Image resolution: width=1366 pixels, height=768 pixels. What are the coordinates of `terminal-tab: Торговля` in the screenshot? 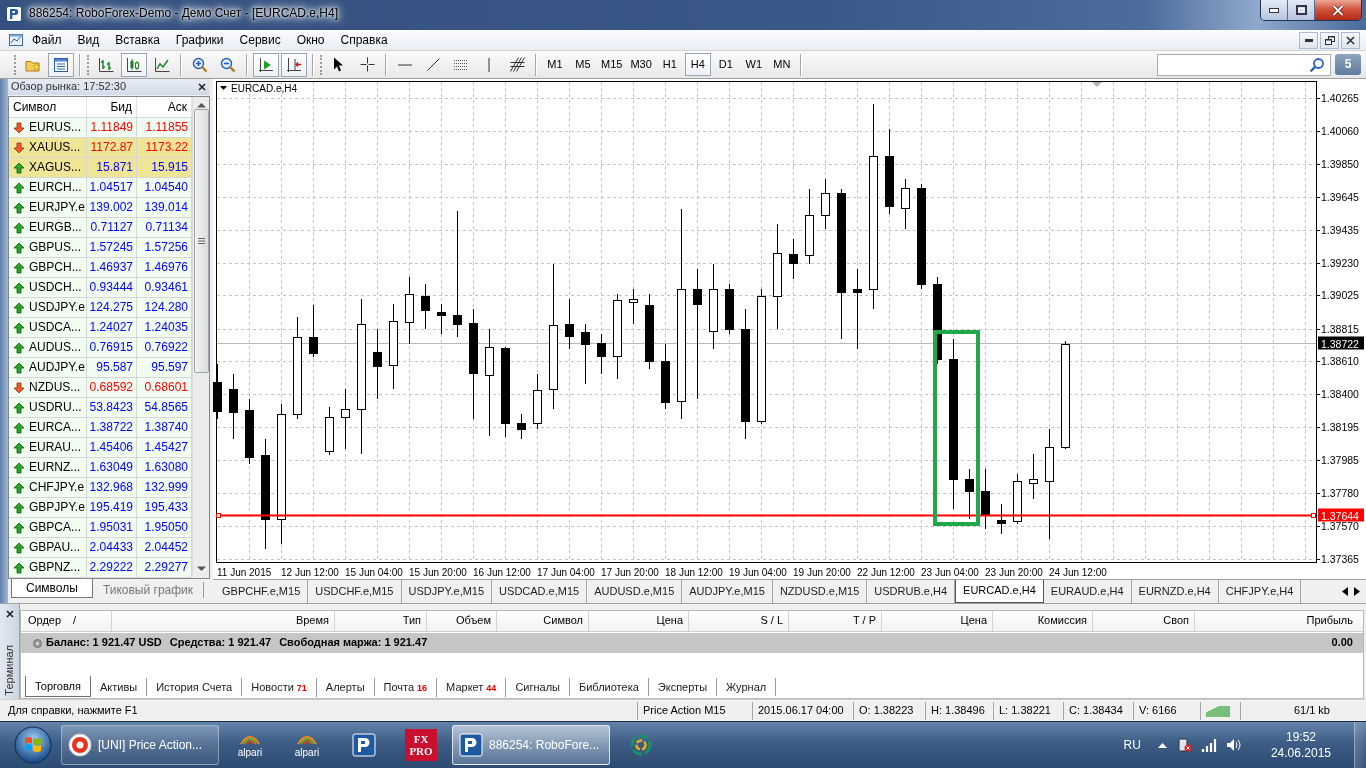 It's located at (58, 686).